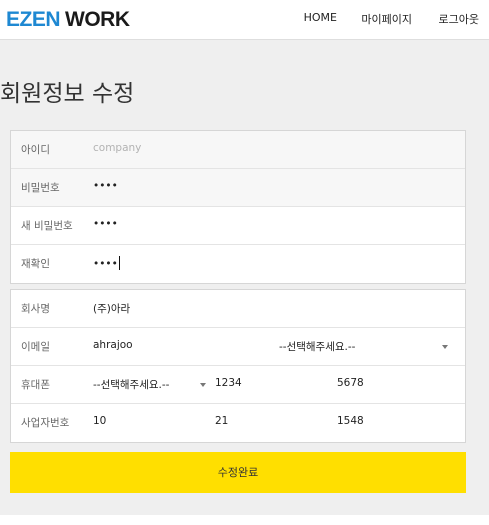 The width and height of the screenshot is (489, 525). I want to click on company-name-row: 회사명 (주)아라, so click(238, 309).